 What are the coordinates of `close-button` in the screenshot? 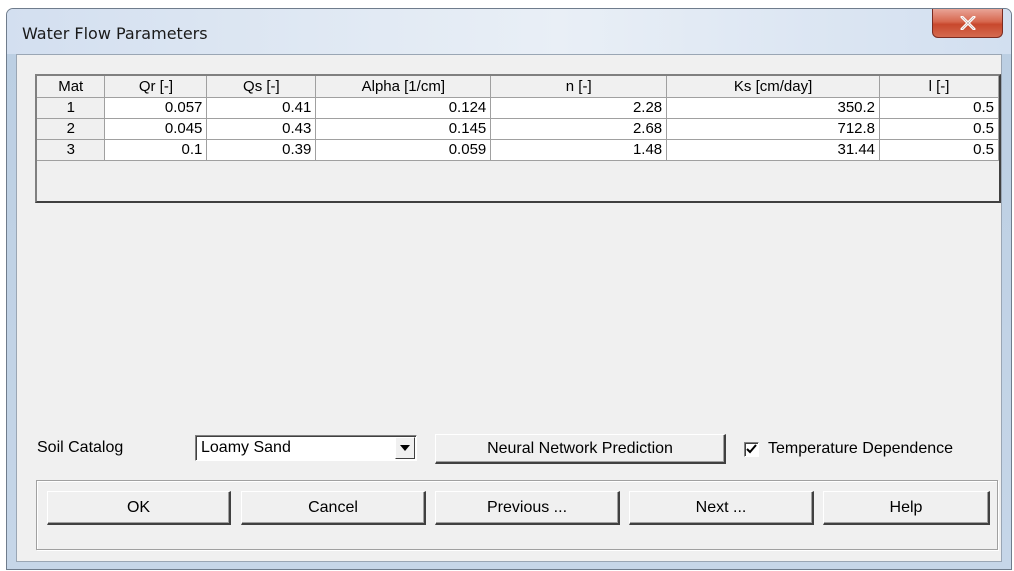 It's located at (967, 23).